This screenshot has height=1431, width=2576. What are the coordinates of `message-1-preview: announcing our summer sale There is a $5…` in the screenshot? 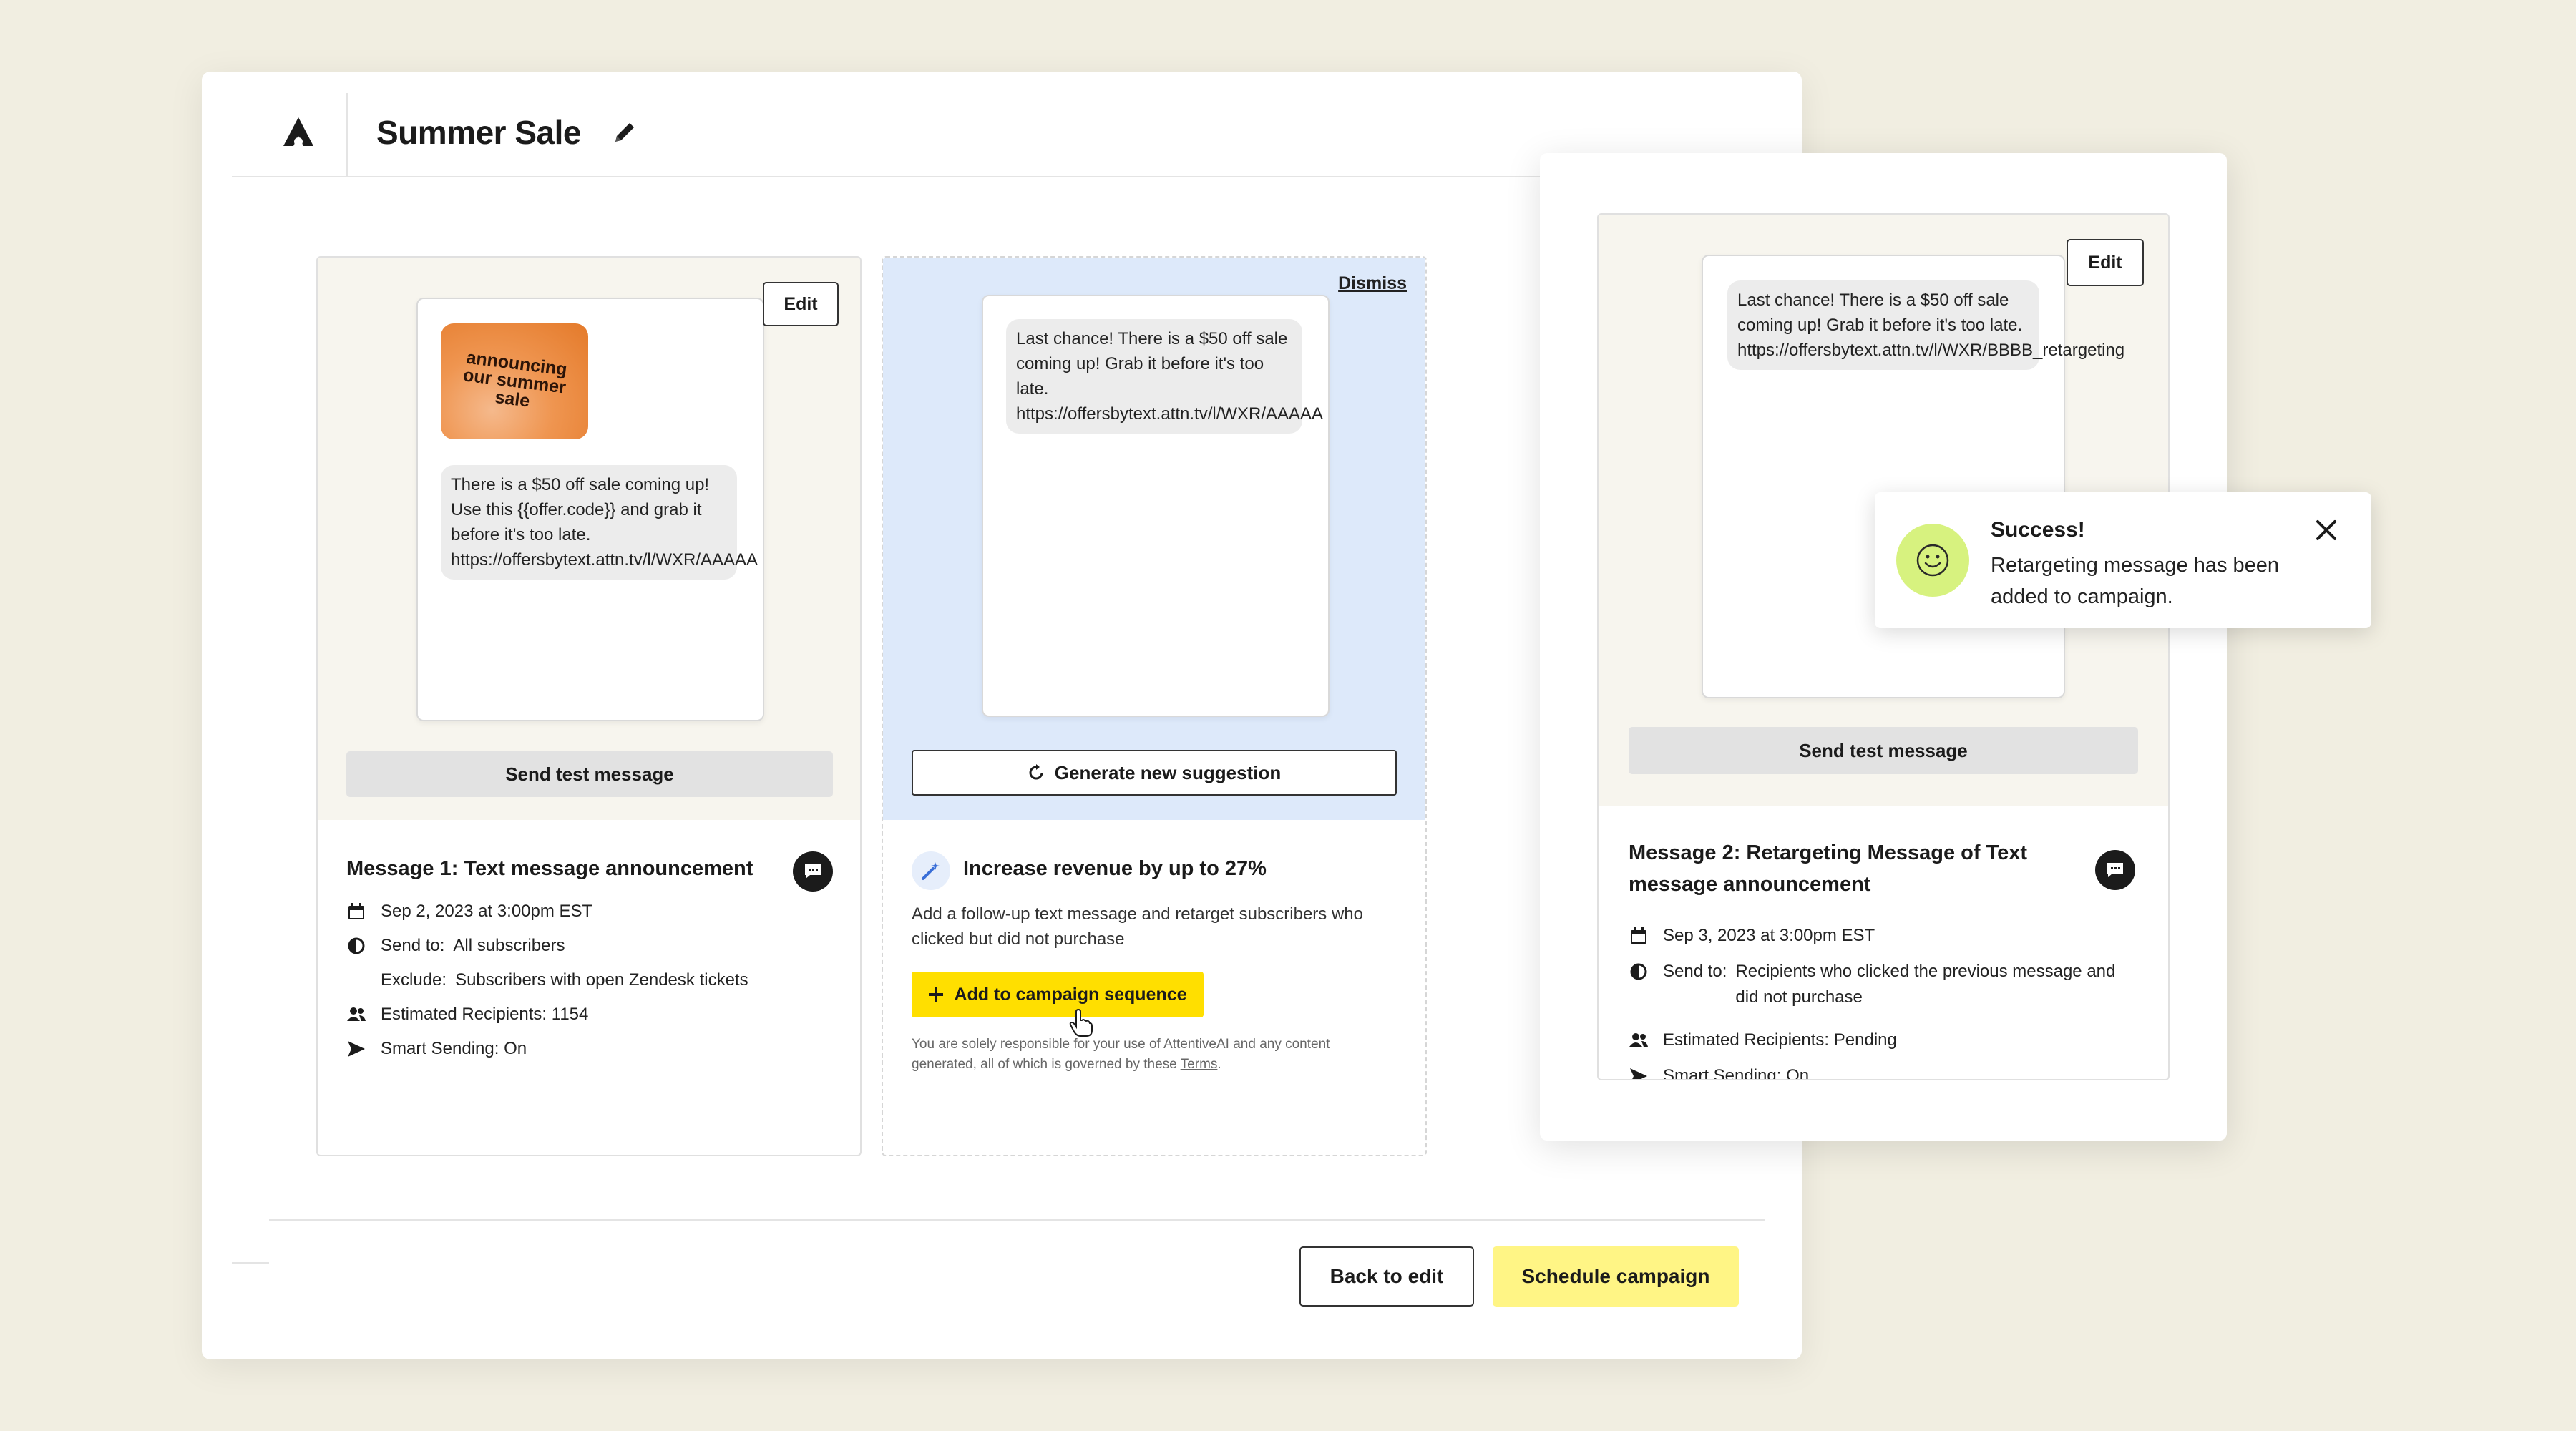 It's located at (589, 539).